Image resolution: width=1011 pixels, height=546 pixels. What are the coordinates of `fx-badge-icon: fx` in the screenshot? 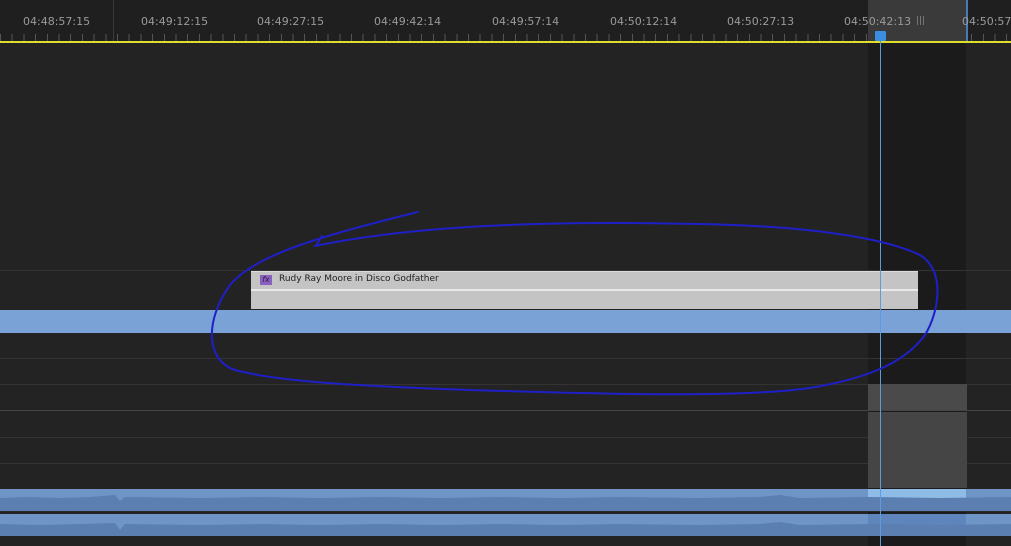 It's located at (266, 280).